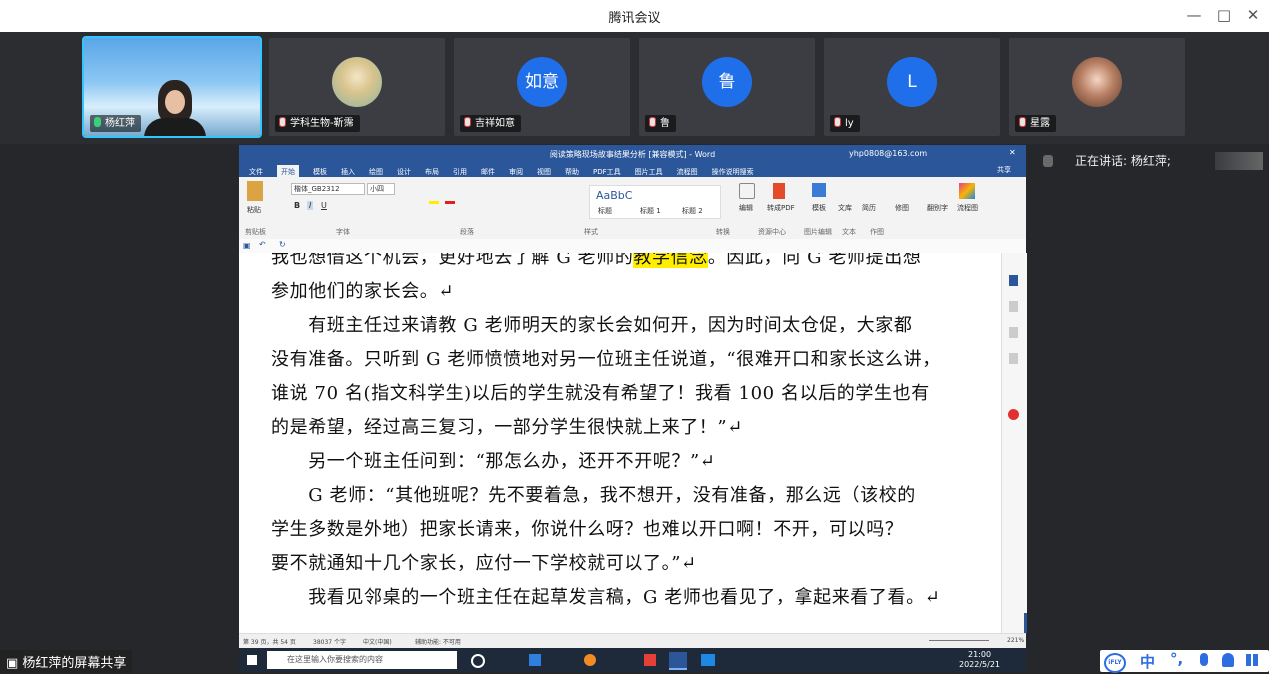 The height and width of the screenshot is (674, 1269). I want to click on styles-gallery: AaBbC 标题 标题 1 标题 2, so click(655, 202).